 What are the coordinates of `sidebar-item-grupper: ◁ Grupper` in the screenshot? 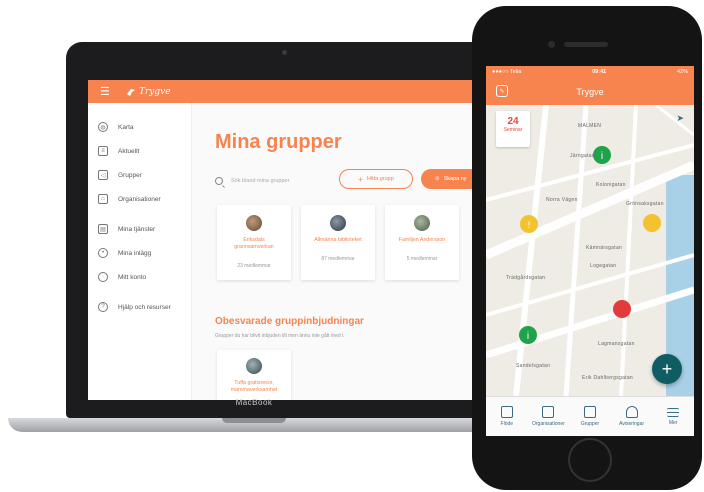 It's located at (139, 175).